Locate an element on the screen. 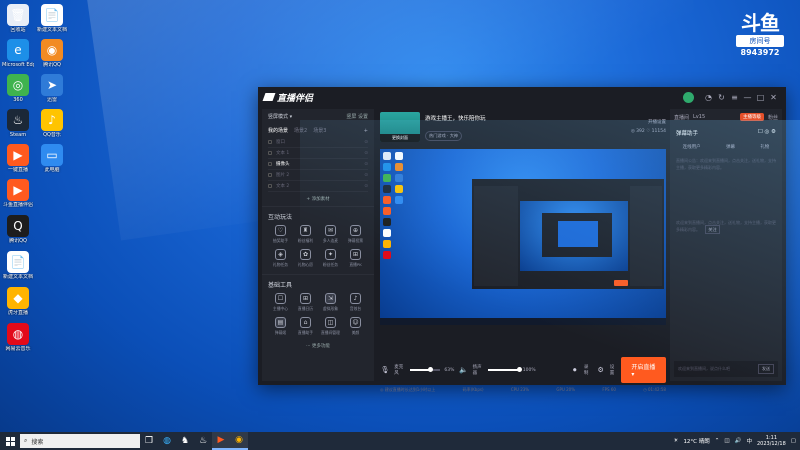 This screenshot has height=450, width=800. tab-scene-2: 场景2 is located at coordinates (300, 130).